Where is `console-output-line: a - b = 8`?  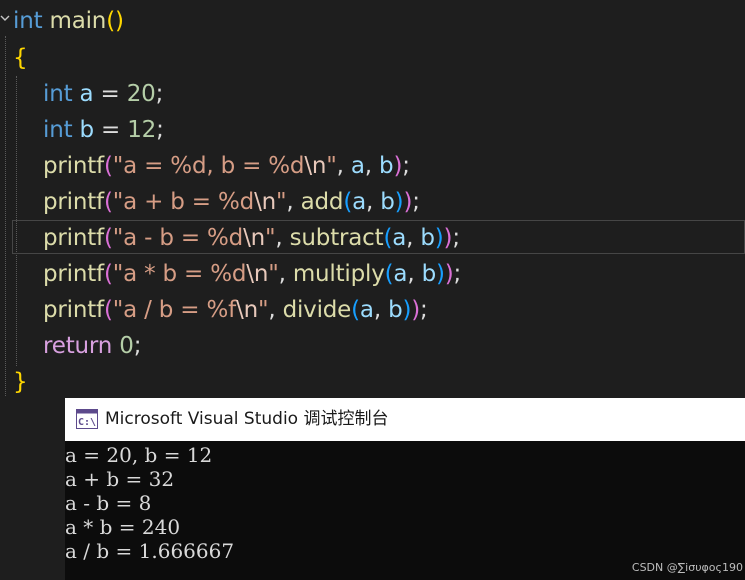
console-output-line: a - b = 8 is located at coordinates (108, 503).